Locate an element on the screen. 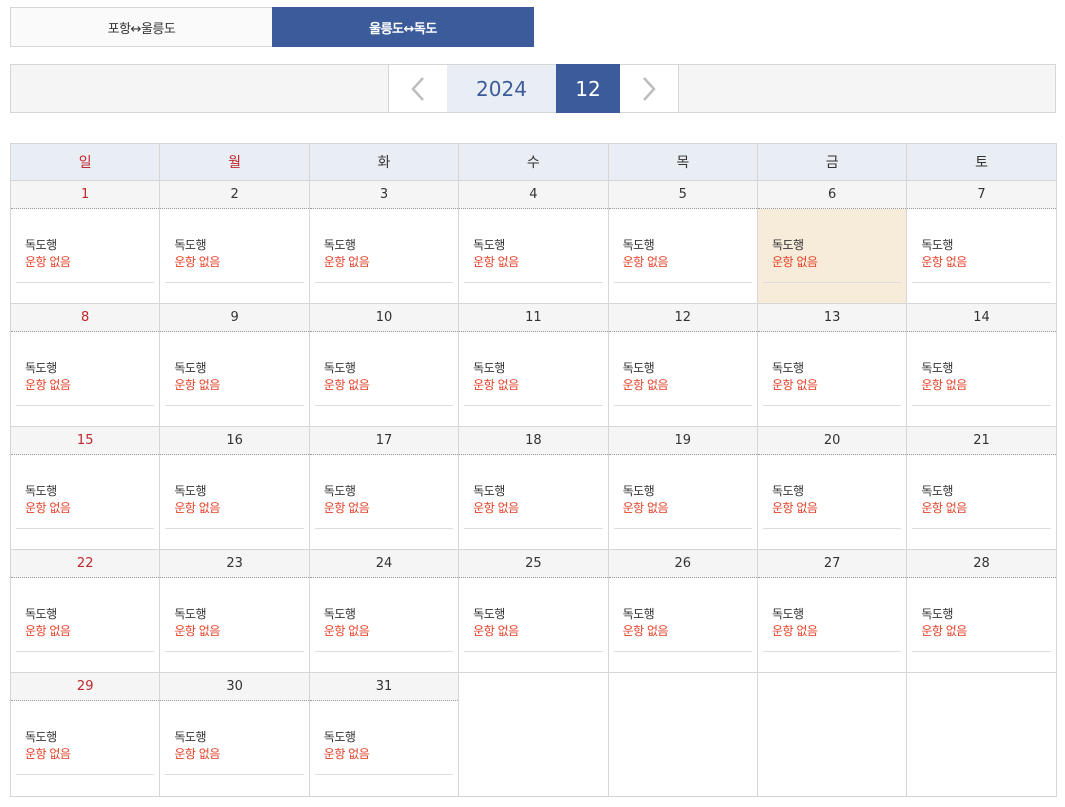 Image resolution: width=1065 pixels, height=807 pixels. day-number: 4 is located at coordinates (533, 195).